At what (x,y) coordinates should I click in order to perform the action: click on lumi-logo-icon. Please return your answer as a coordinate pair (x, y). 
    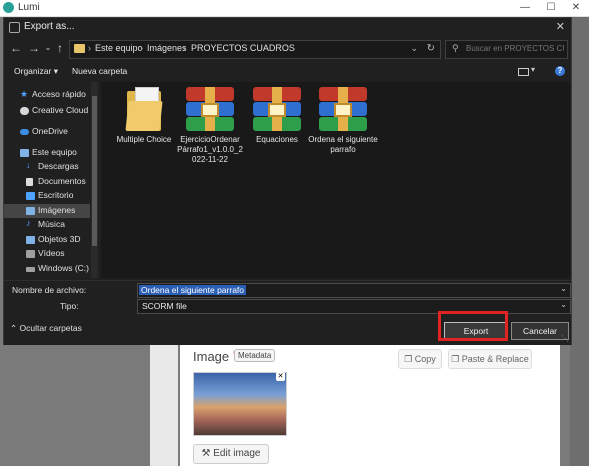
    Looking at the image, I should click on (8, 7).